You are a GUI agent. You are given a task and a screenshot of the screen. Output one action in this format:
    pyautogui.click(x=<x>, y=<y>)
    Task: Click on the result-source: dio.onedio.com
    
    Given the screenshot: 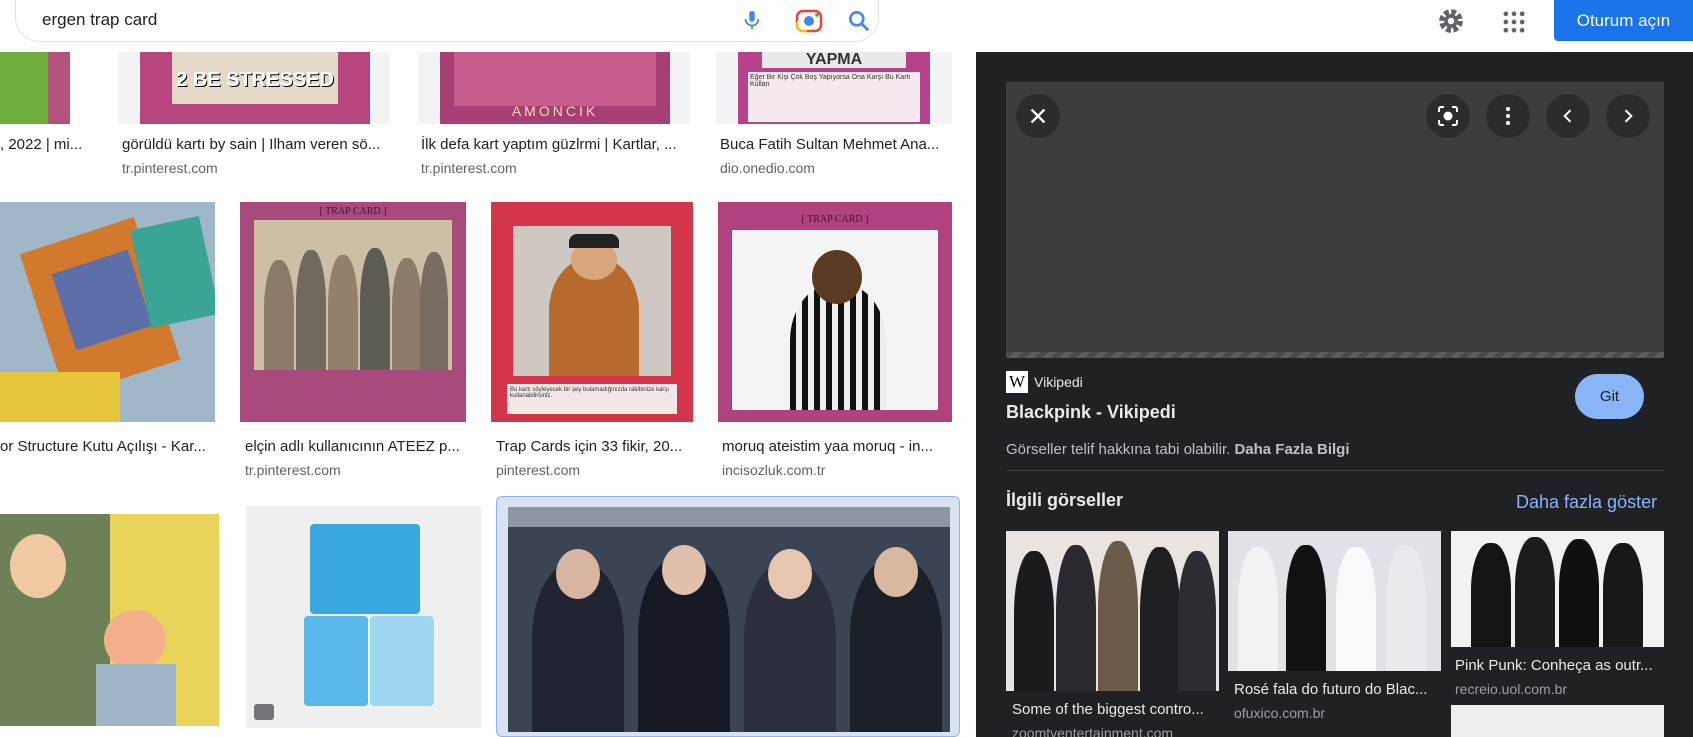 What is the action you would take?
    pyautogui.click(x=767, y=168)
    